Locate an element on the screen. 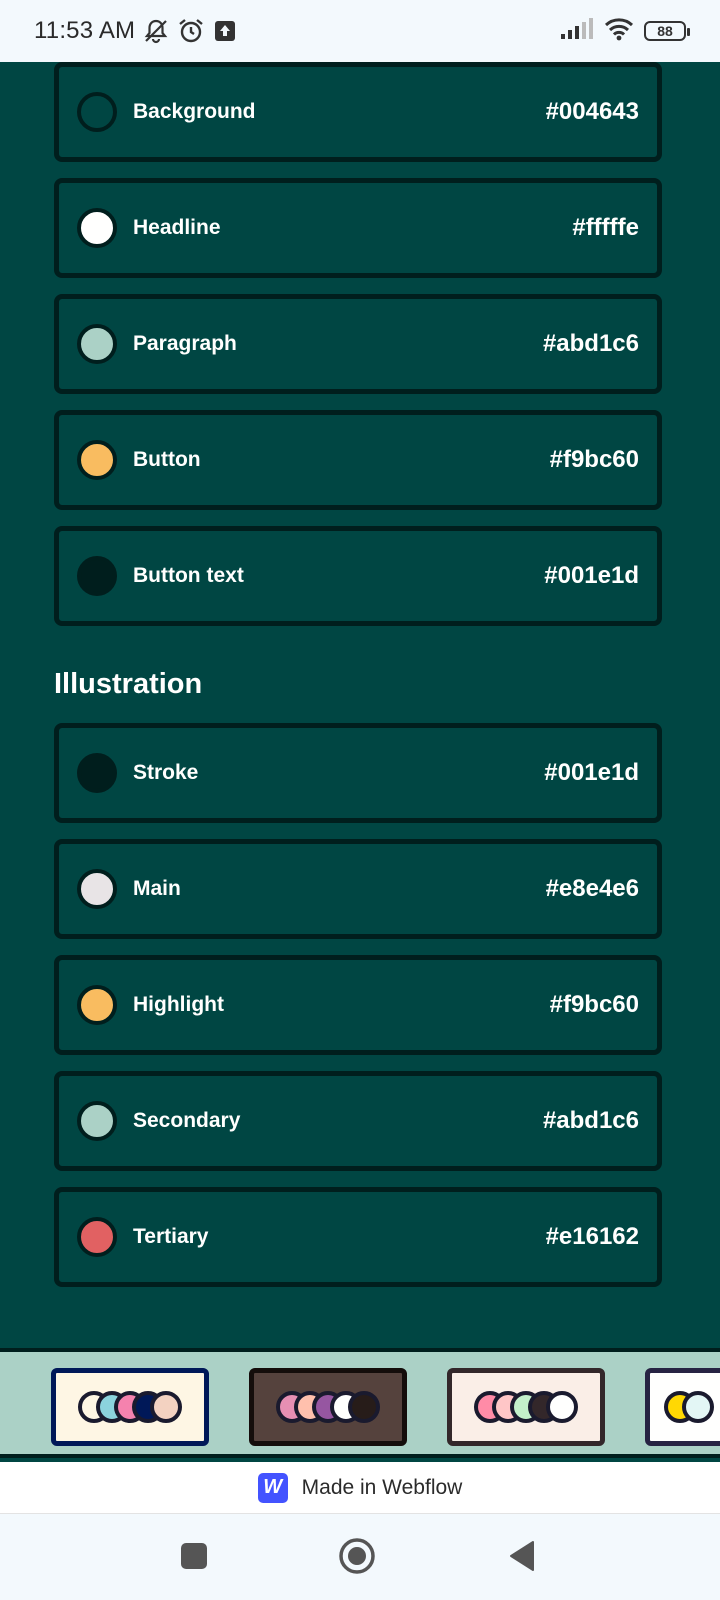  color-label: Highlight is located at coordinates (178, 1004).